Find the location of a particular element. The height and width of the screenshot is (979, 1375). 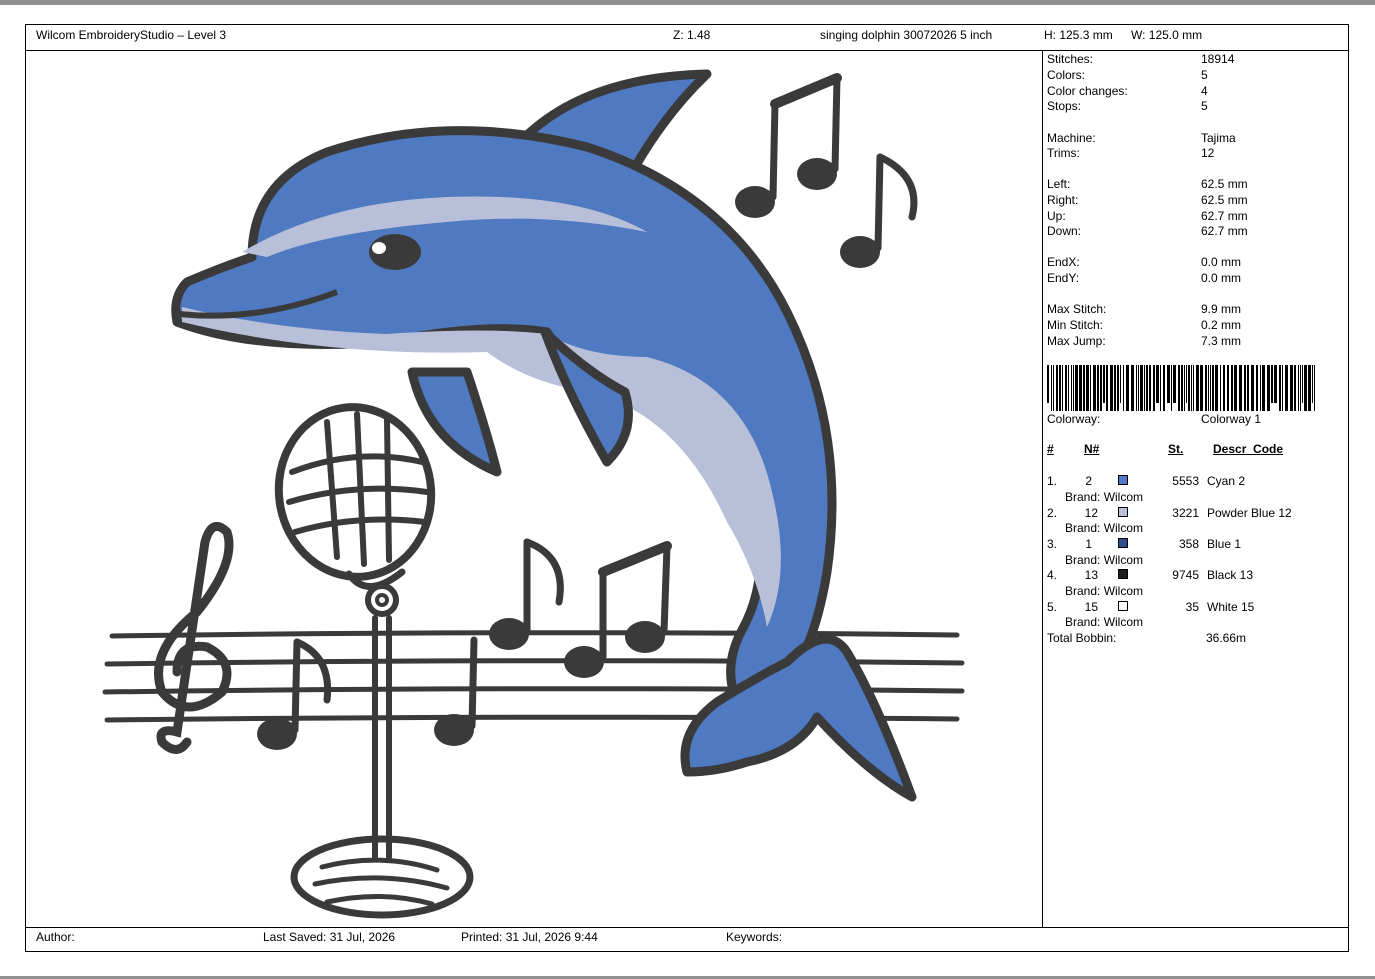

row-index: 1. is located at coordinates (1052, 481).